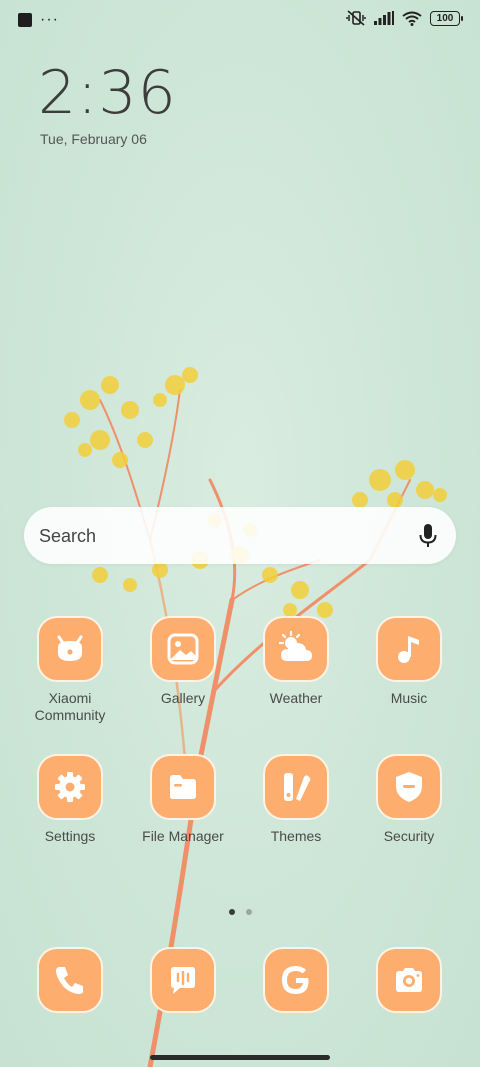 The image size is (480, 1067). I want to click on app-label: File Manager, so click(183, 836).